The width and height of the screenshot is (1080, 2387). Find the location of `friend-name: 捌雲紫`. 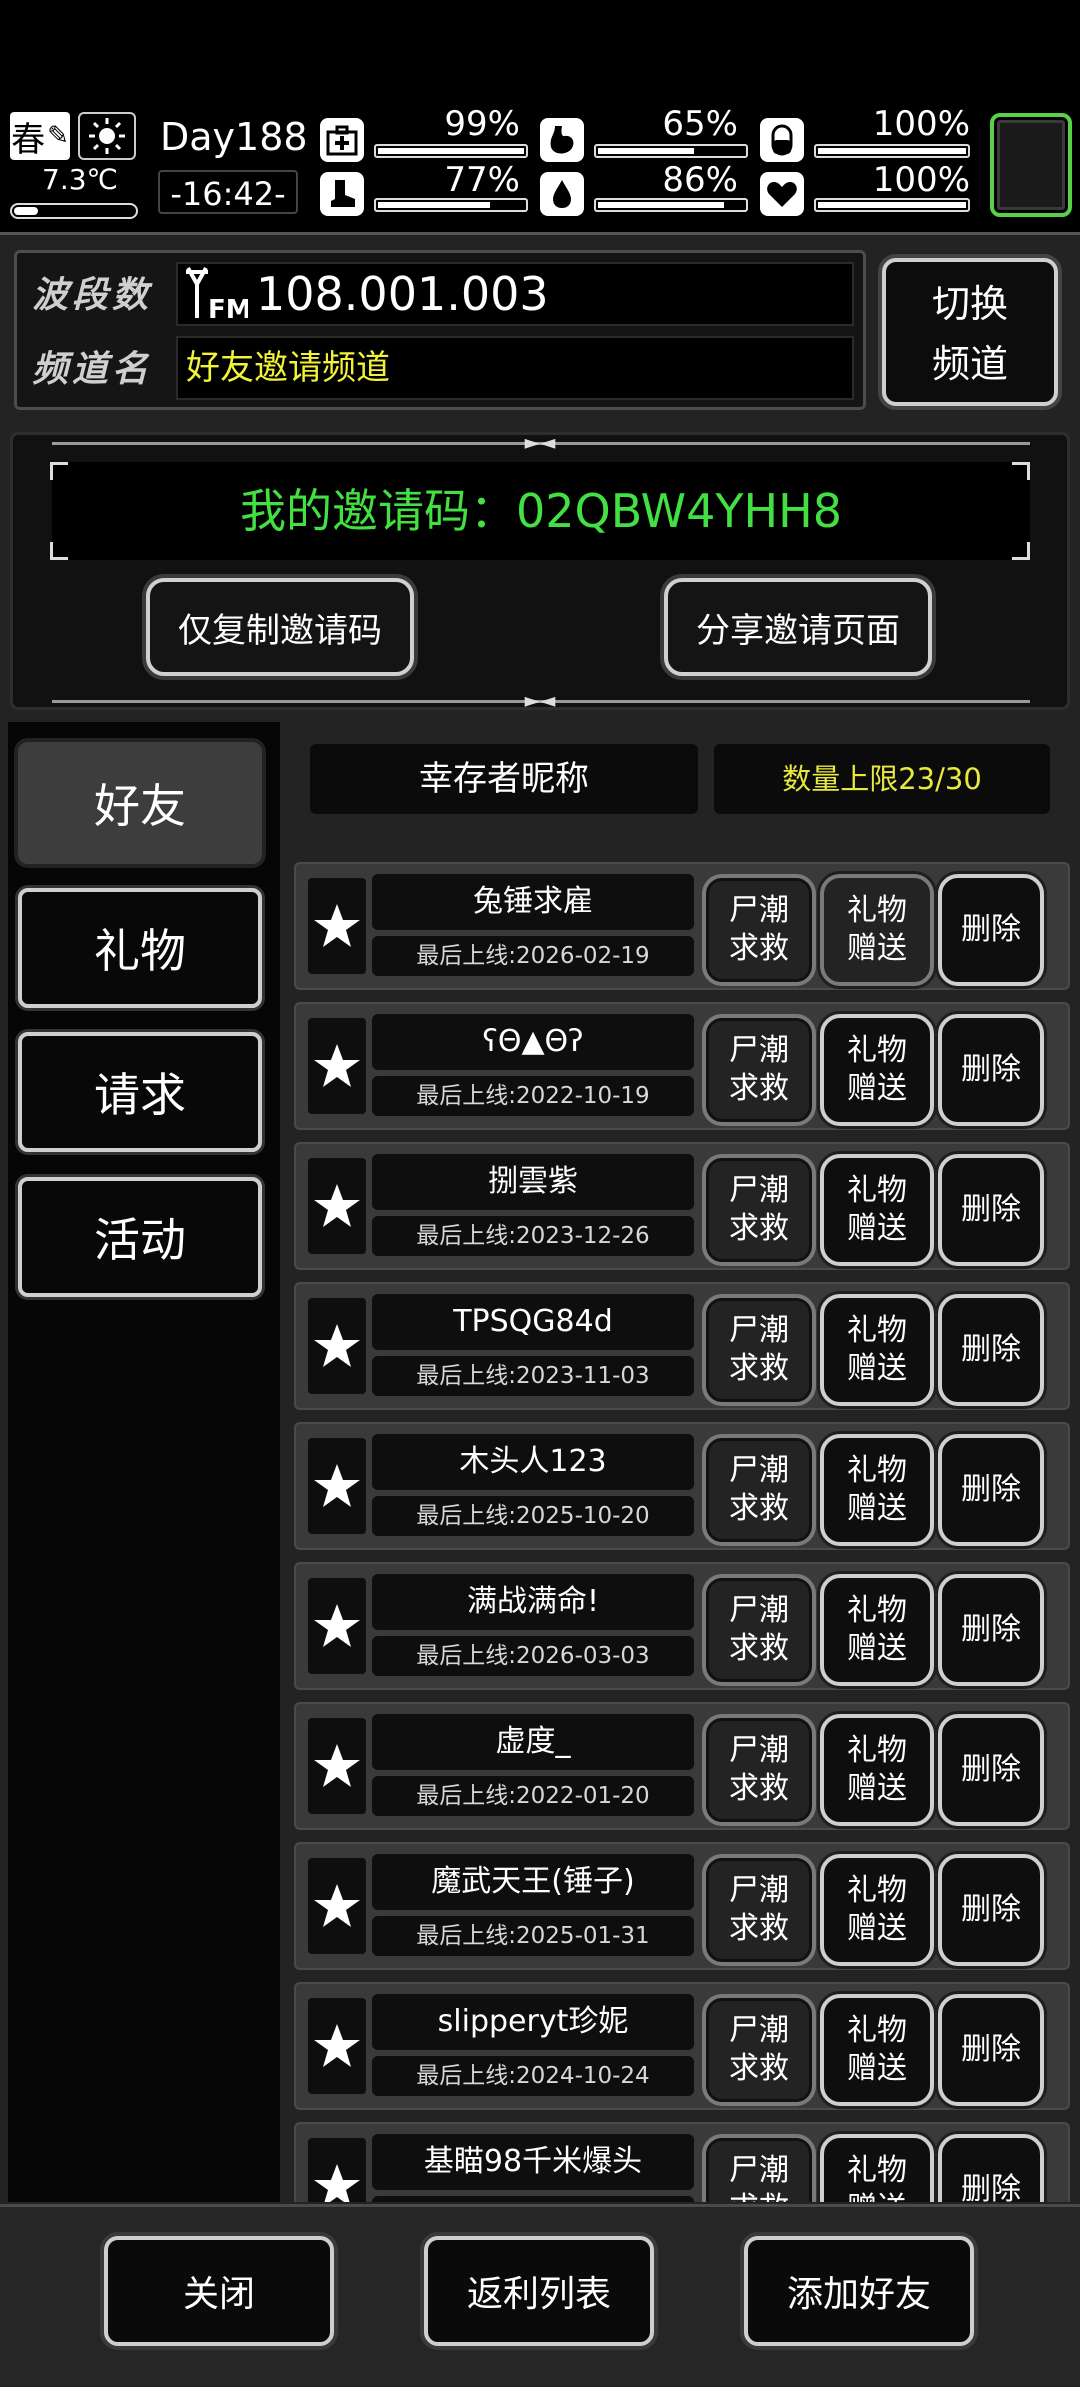

friend-name: 捌雲紫 is located at coordinates (533, 1182).